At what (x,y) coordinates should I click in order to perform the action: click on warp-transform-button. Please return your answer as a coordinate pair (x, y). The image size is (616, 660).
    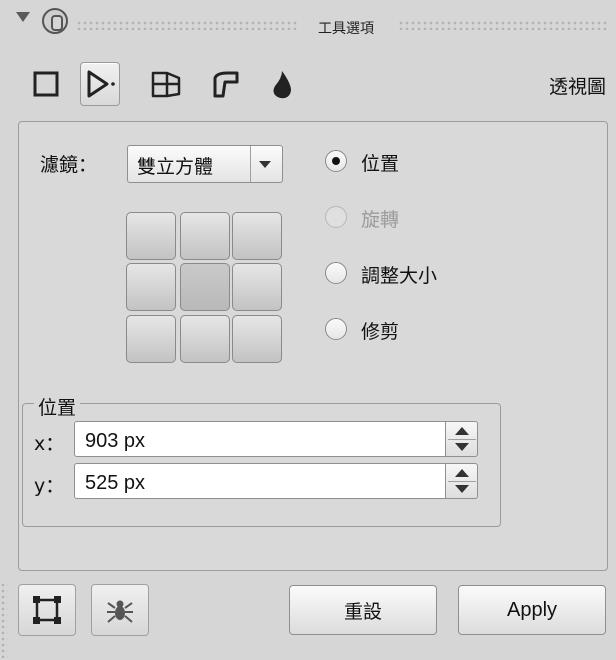
    Looking at the image, I should click on (224, 84).